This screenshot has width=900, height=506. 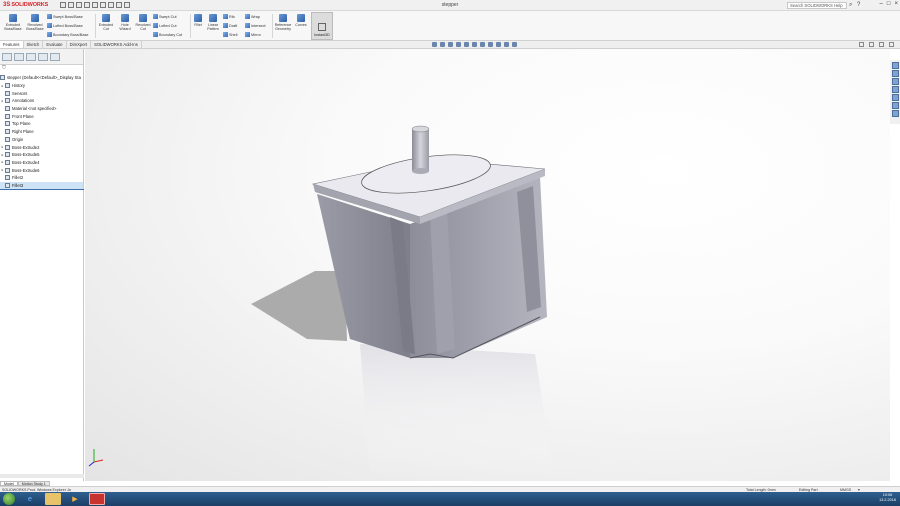 What do you see at coordinates (41, 185) in the screenshot?
I see `tree-item-selected: Fillet3` at bounding box center [41, 185].